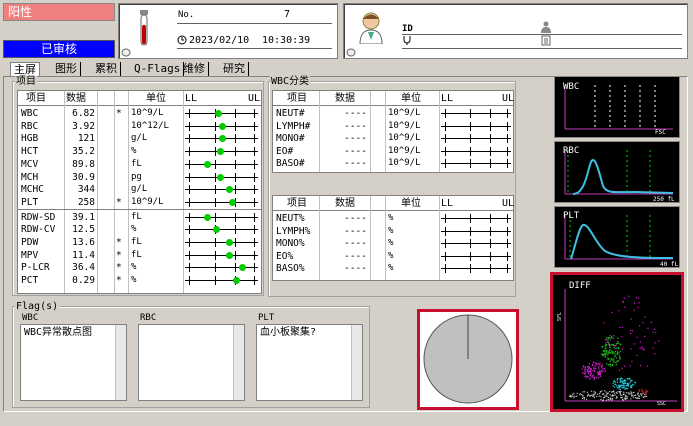 This screenshot has height=426, width=693. I want to click on clock-icon, so click(182, 40).